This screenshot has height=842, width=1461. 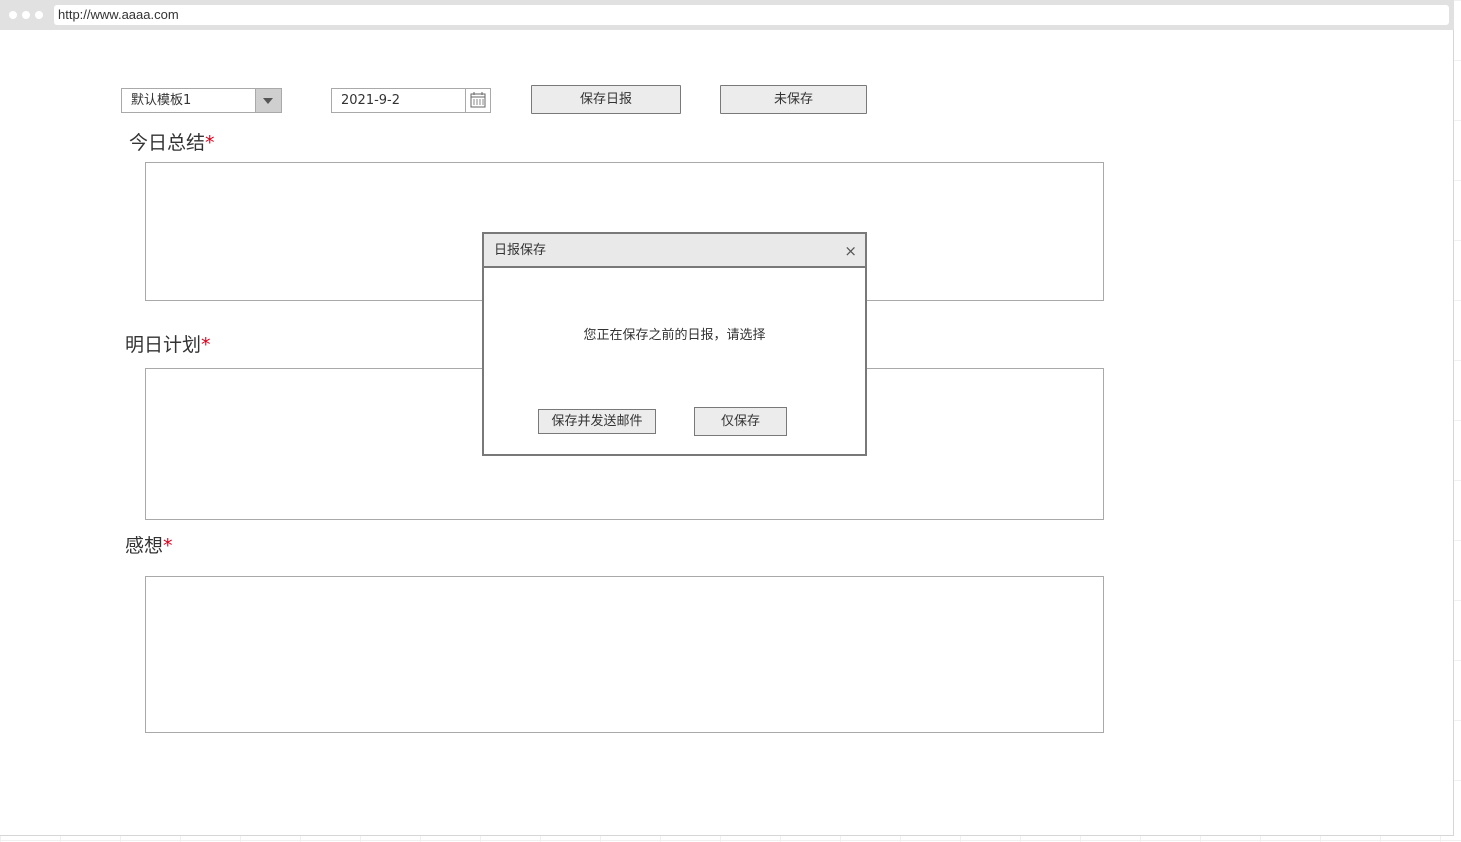 What do you see at coordinates (201, 100) in the screenshot?
I see `template-select: 默认模板1` at bounding box center [201, 100].